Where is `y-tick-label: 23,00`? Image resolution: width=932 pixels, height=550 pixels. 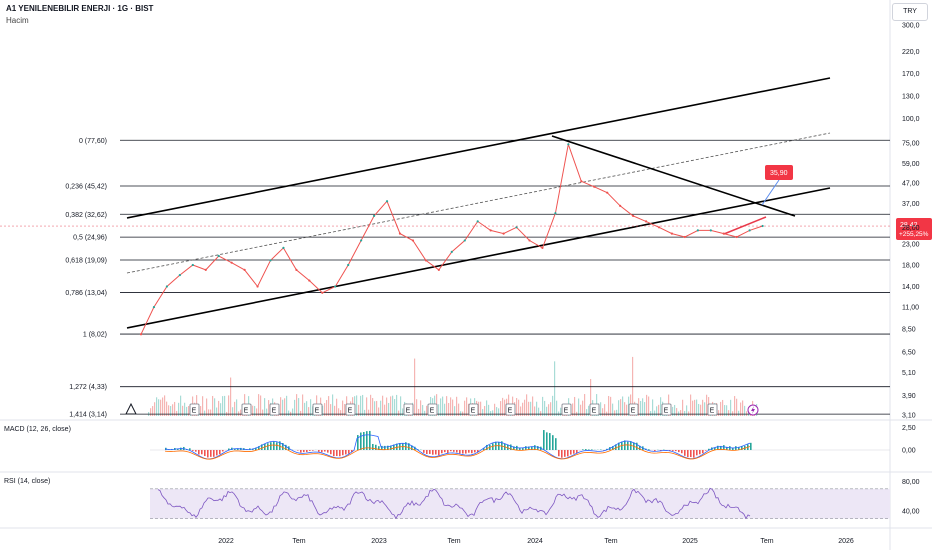 y-tick-label: 23,00 is located at coordinates (911, 245).